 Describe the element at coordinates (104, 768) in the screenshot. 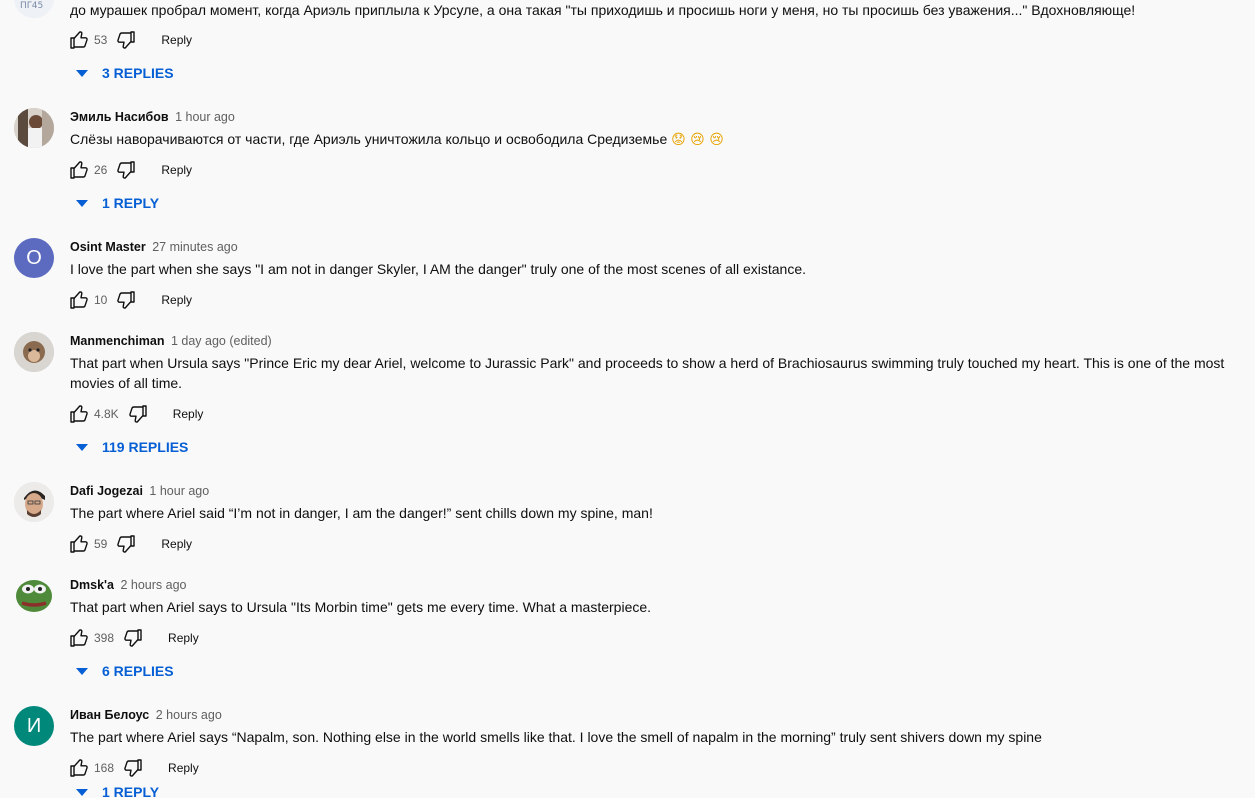

I see `like-count: 168` at that location.